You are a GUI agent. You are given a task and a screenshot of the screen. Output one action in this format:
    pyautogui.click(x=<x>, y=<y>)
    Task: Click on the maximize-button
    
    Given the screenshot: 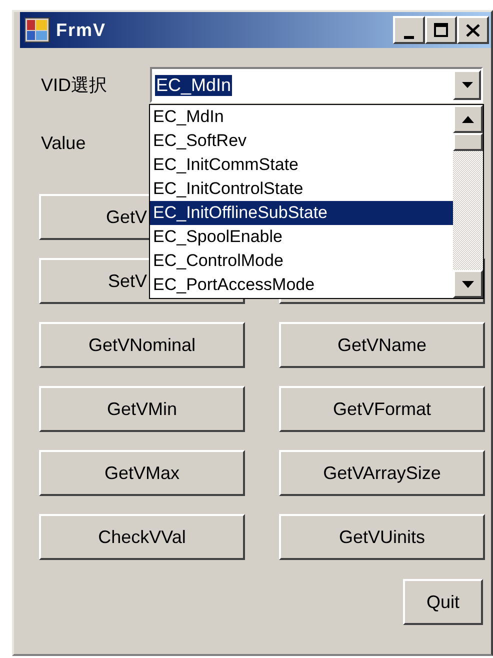 What is the action you would take?
    pyautogui.click(x=441, y=30)
    